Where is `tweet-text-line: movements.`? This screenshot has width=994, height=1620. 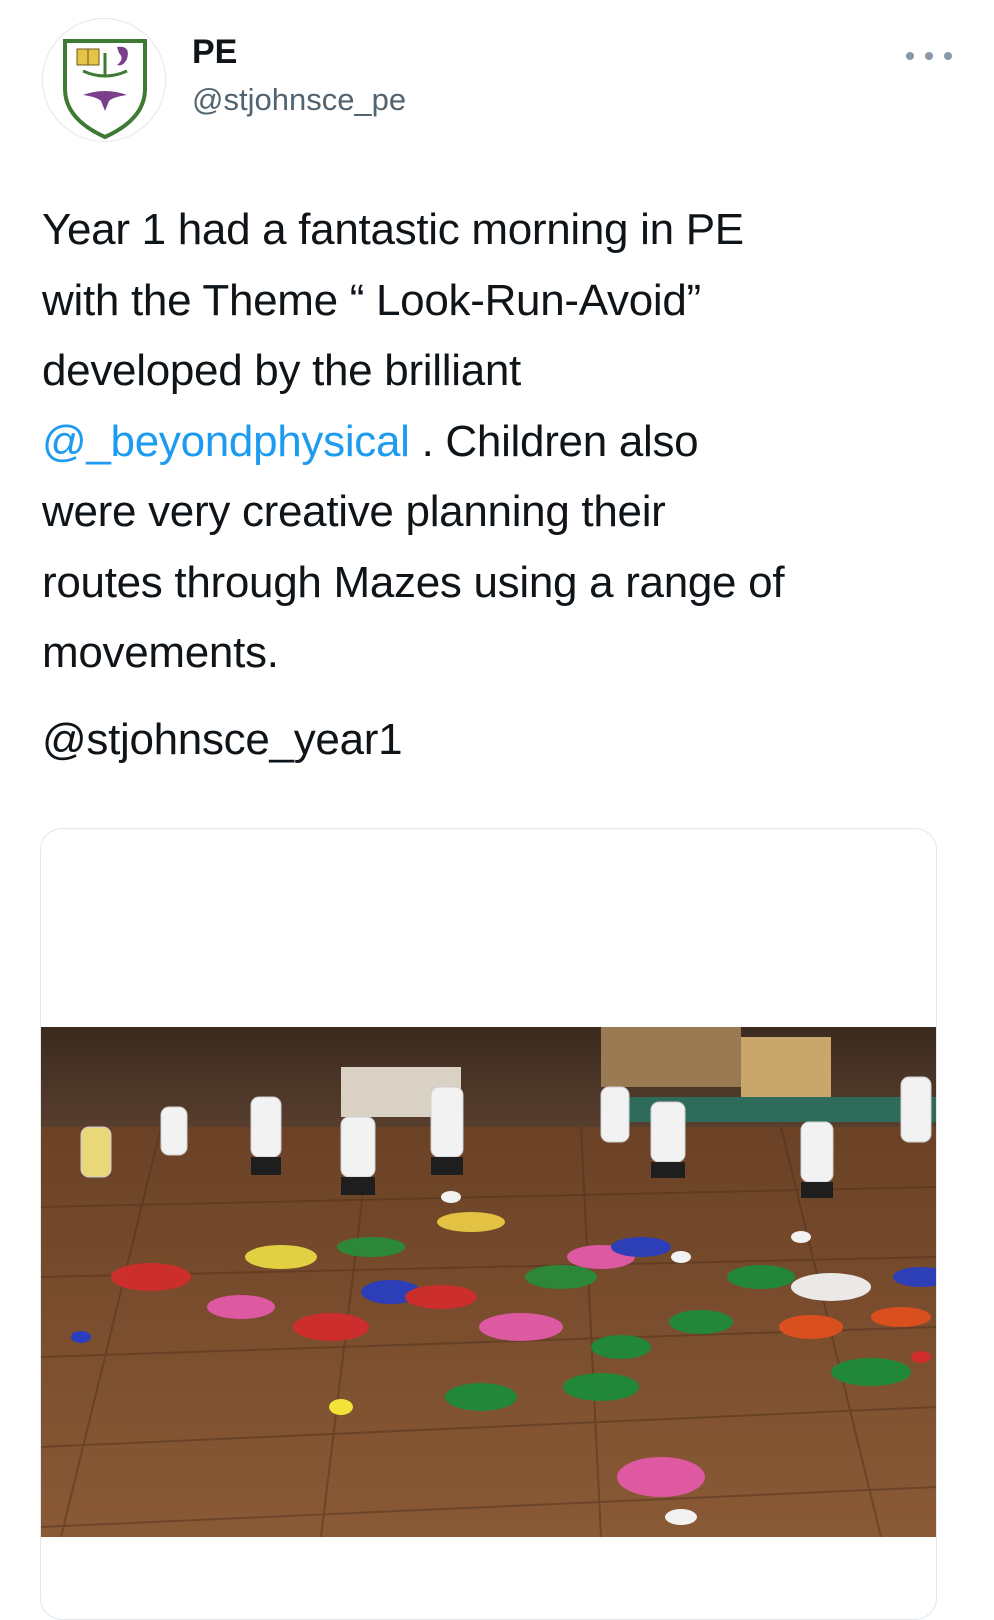
tweet-text-line: movements. is located at coordinates (160, 652).